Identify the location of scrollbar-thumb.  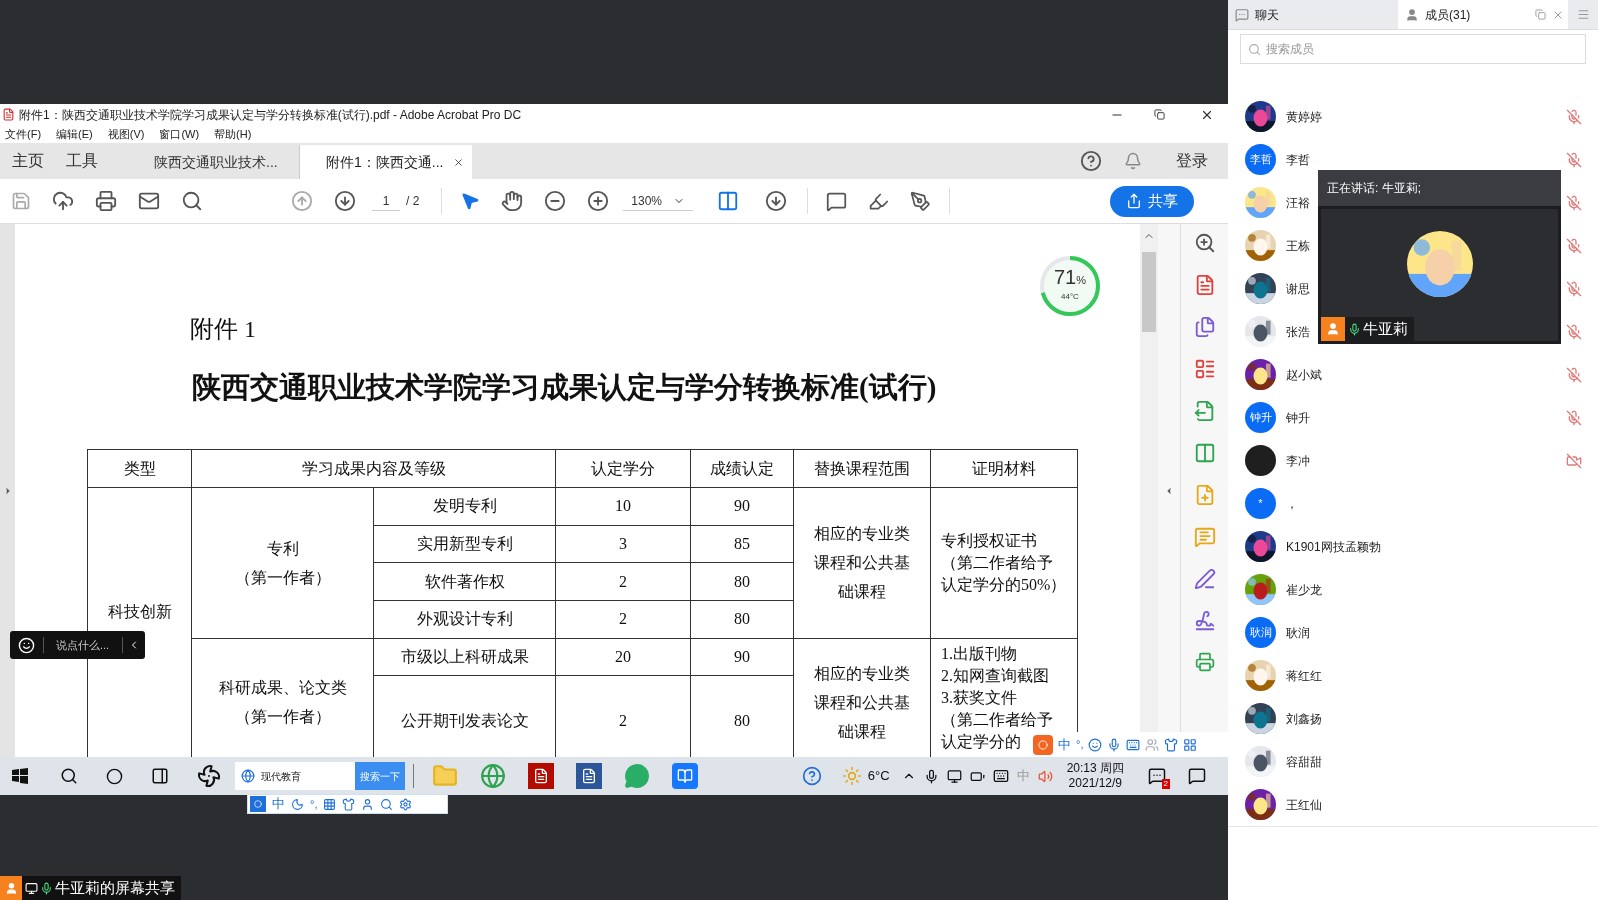
(1149, 292).